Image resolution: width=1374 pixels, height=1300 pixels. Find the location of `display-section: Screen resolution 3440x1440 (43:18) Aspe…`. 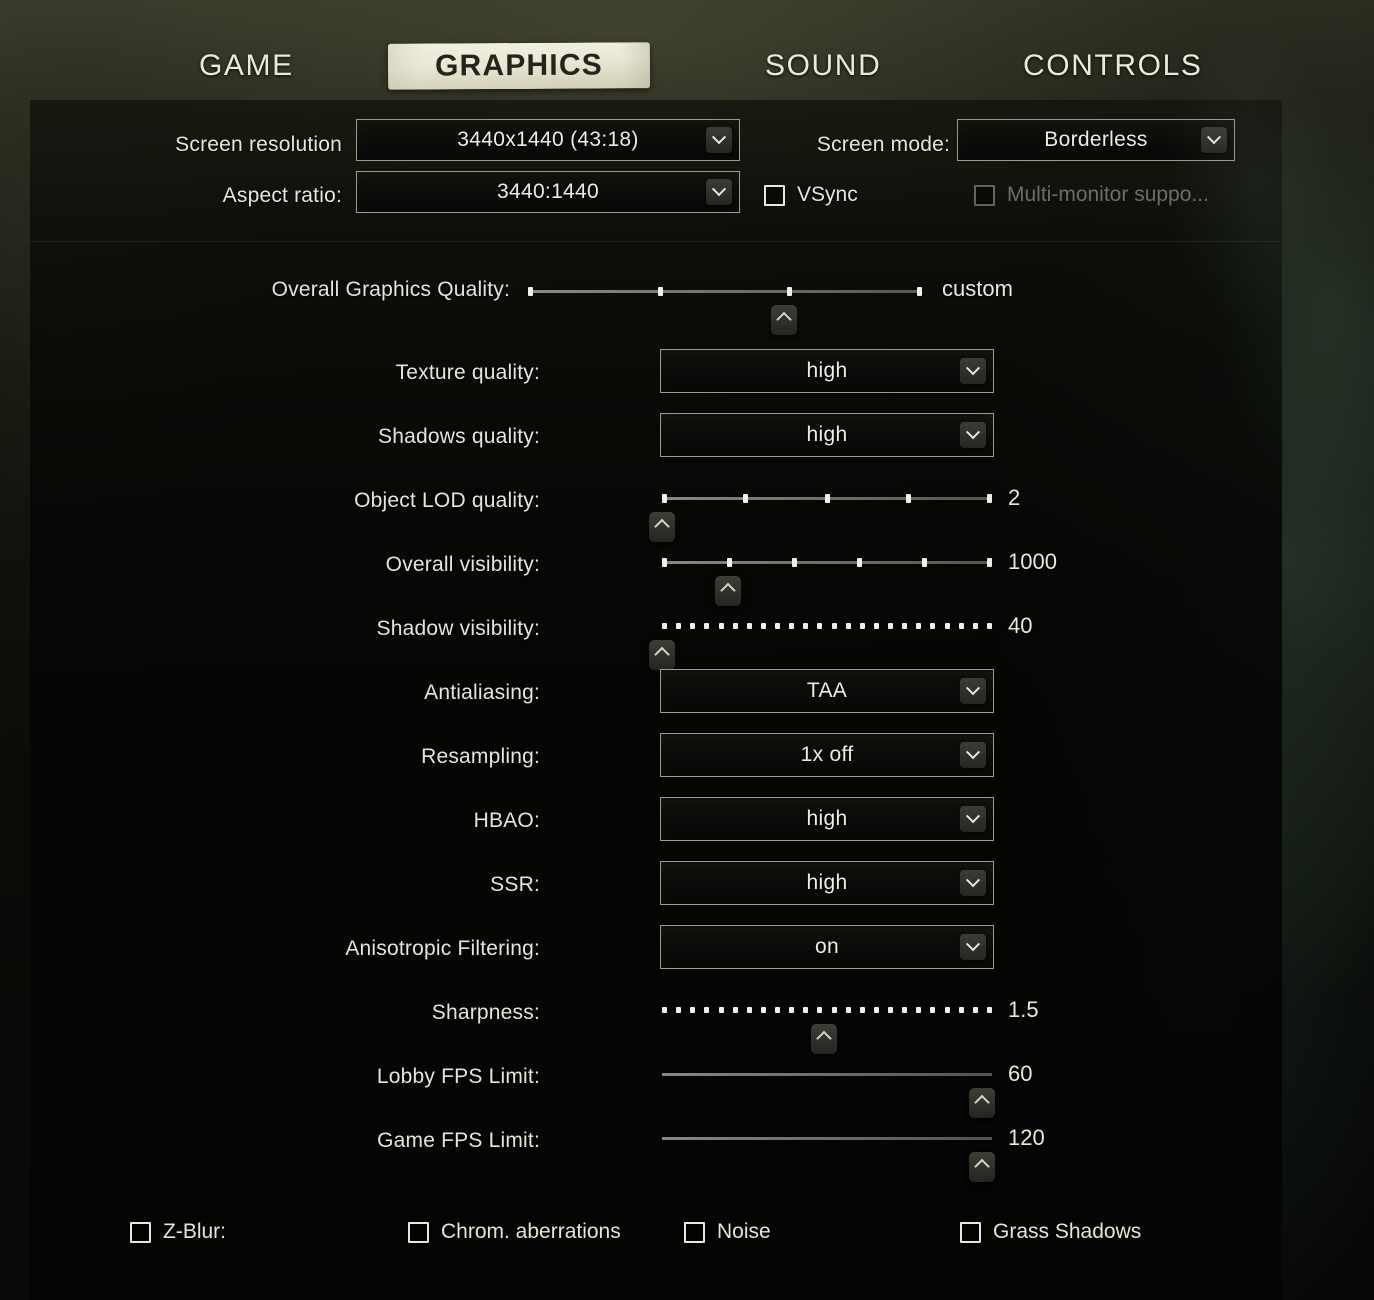

display-section: Screen resolution 3440x1440 (43:18) Aspe… is located at coordinates (656, 171).